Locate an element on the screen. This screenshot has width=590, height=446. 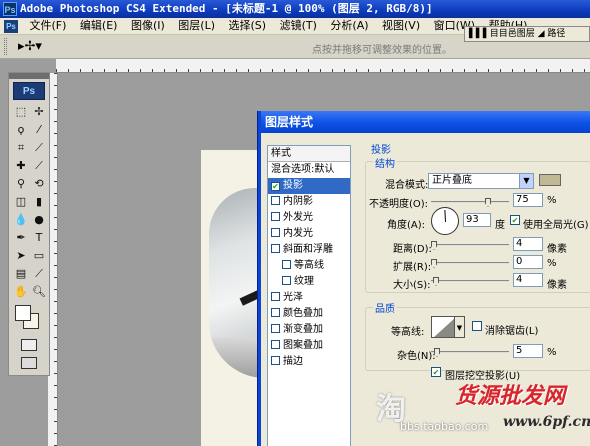
style-item: 内阴影 is located at coordinates (309, 202).